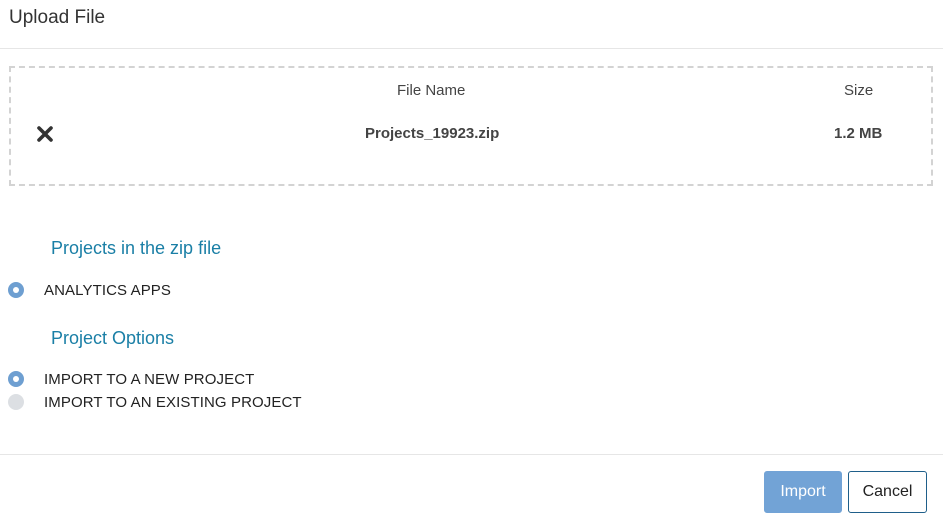 This screenshot has height=520, width=943. What do you see at coordinates (108, 290) in the screenshot?
I see `radio-label: ANALYTICS APPS` at bounding box center [108, 290].